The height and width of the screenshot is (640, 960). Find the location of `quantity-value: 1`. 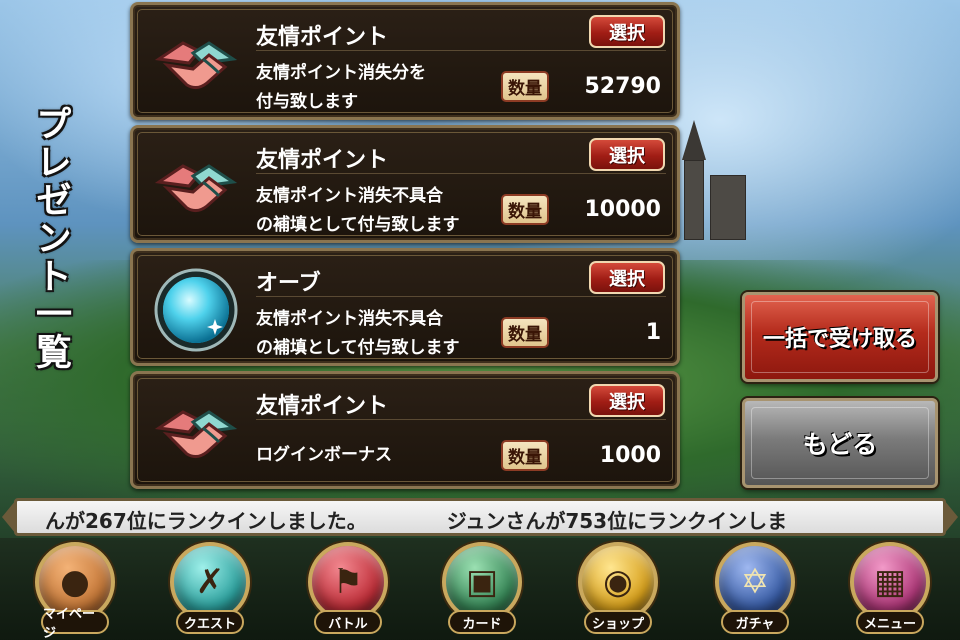

quantity-value: 1 is located at coordinates (653, 332).